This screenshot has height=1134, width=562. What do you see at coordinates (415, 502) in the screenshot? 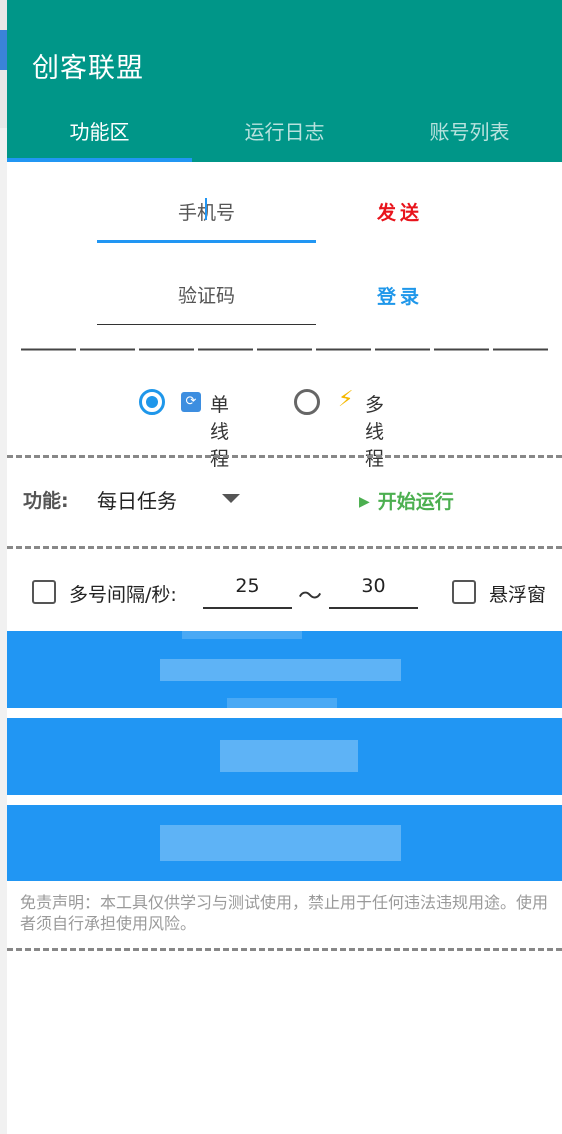
I see `start-run-label: 开始运行` at bounding box center [415, 502].